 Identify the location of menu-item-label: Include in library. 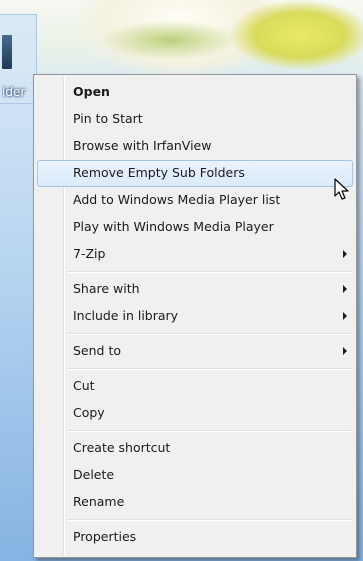
(126, 315).